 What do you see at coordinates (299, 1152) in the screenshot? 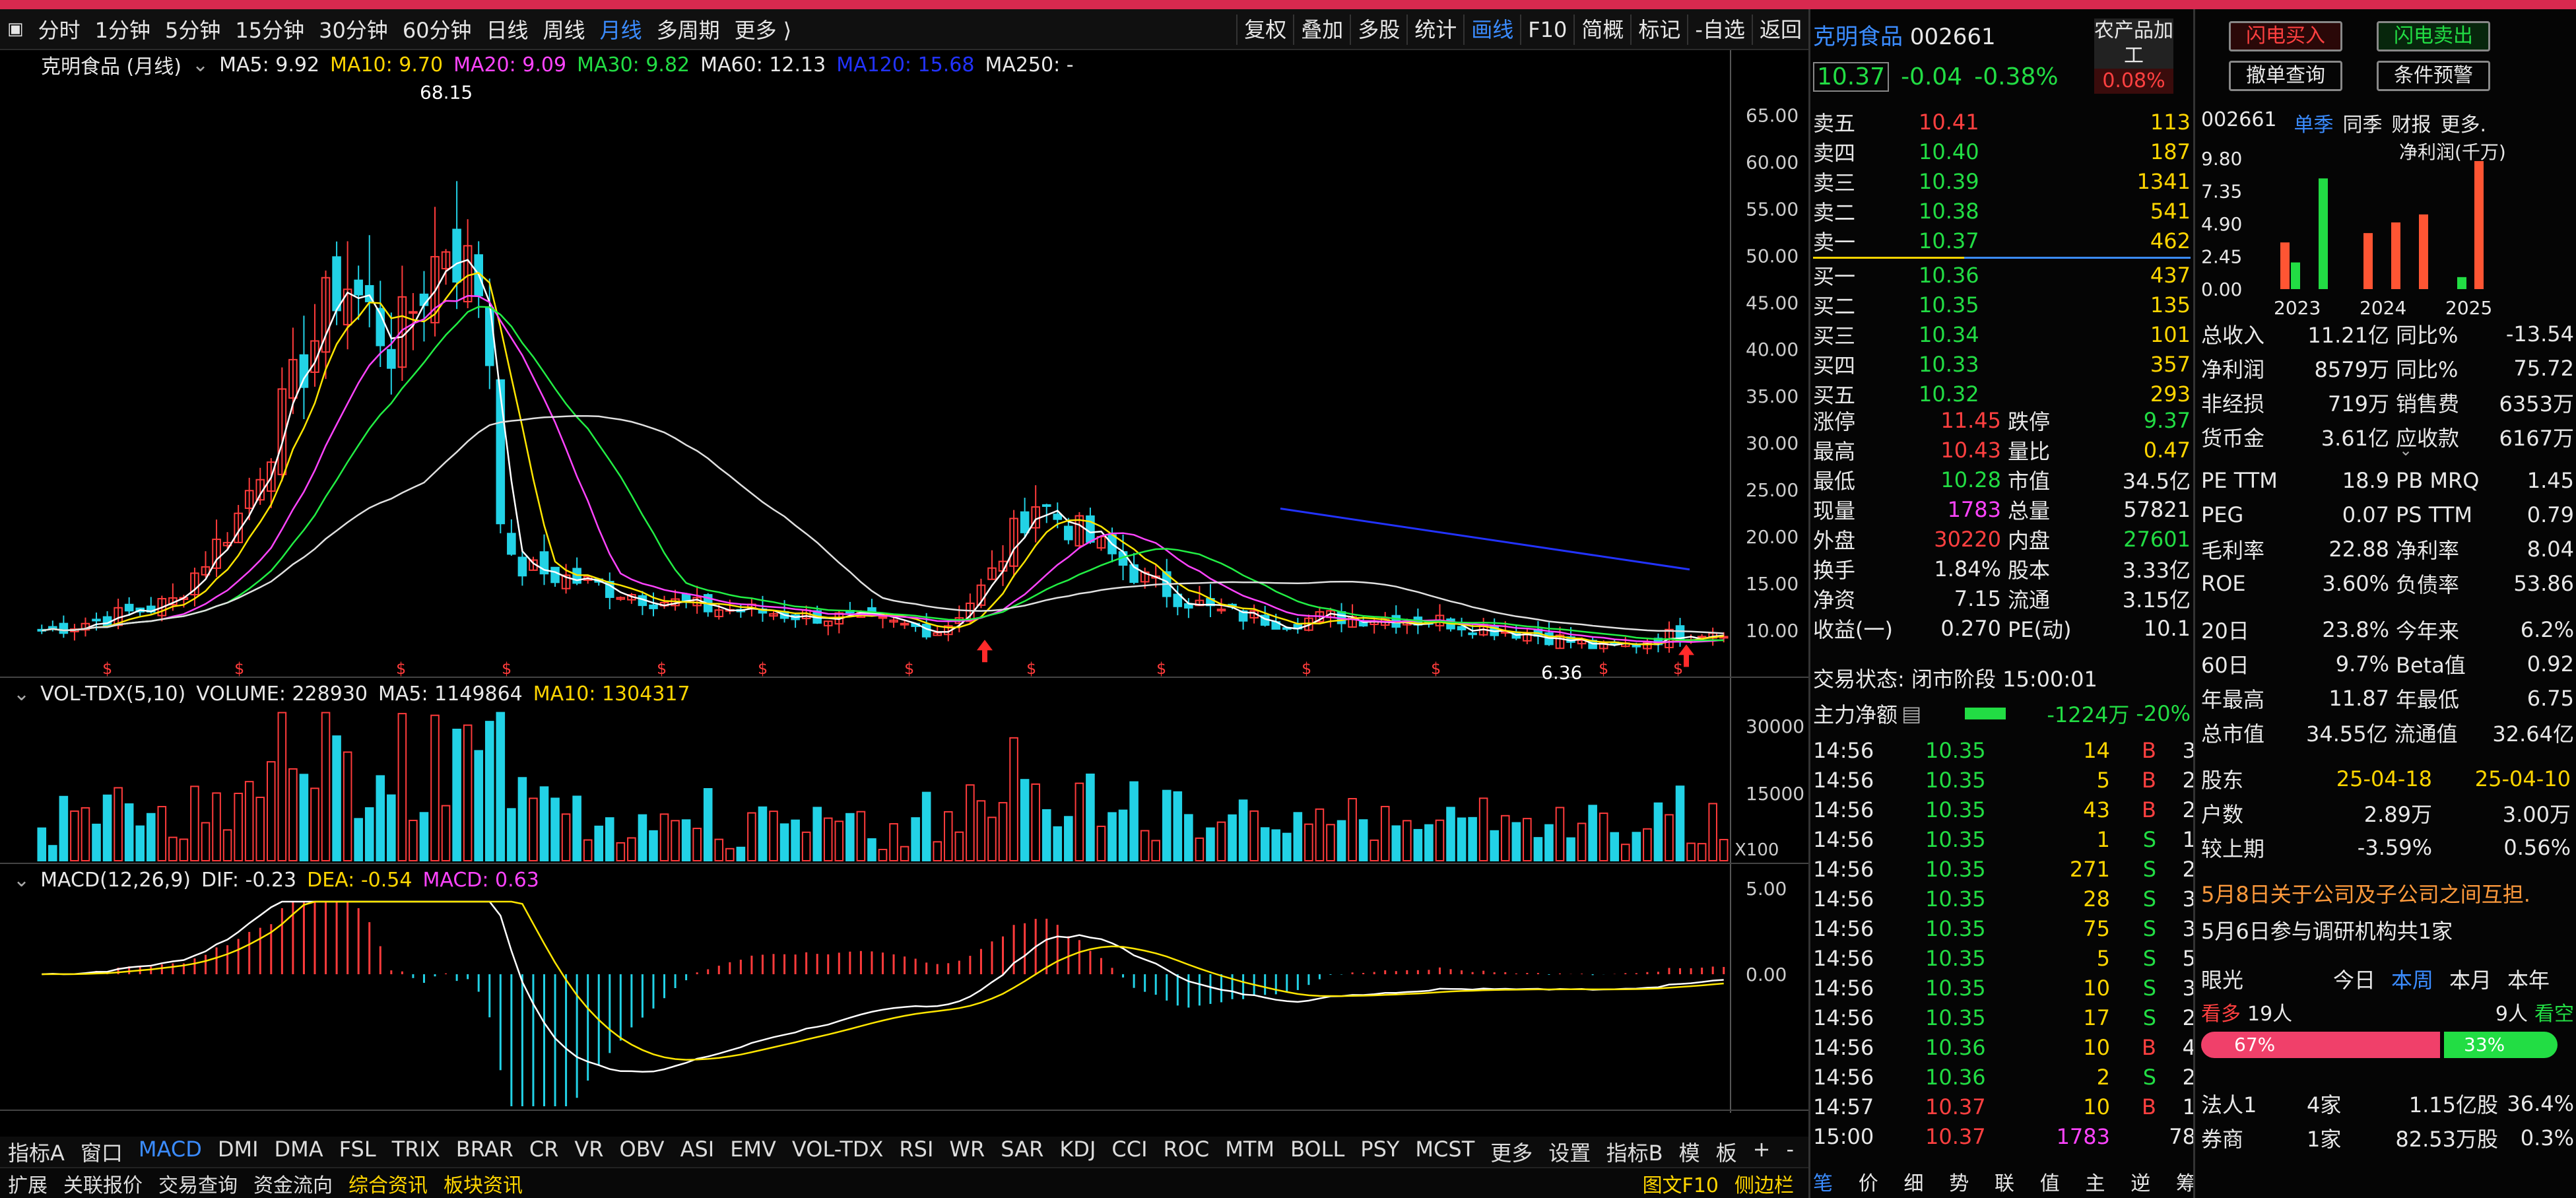
I see `indicator-tab: DMA` at bounding box center [299, 1152].